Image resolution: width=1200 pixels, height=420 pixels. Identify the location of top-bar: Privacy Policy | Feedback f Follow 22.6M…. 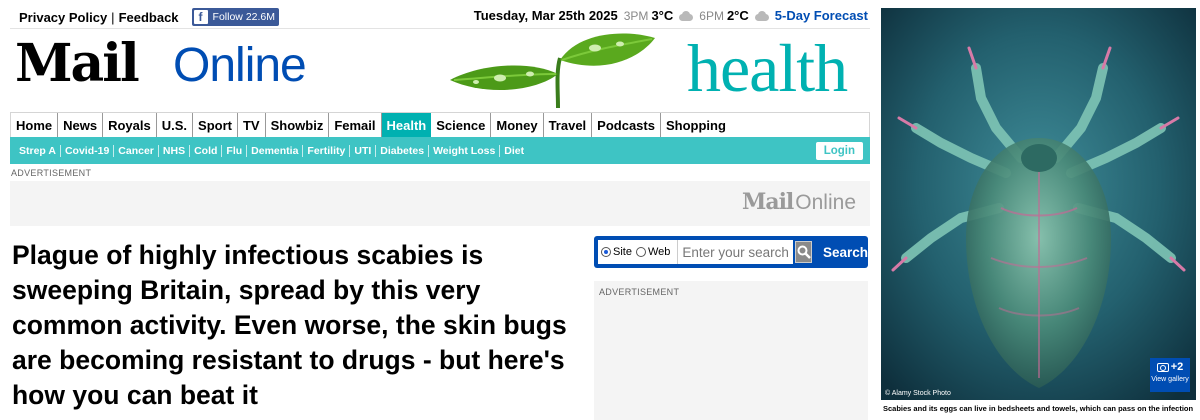
(440, 17).